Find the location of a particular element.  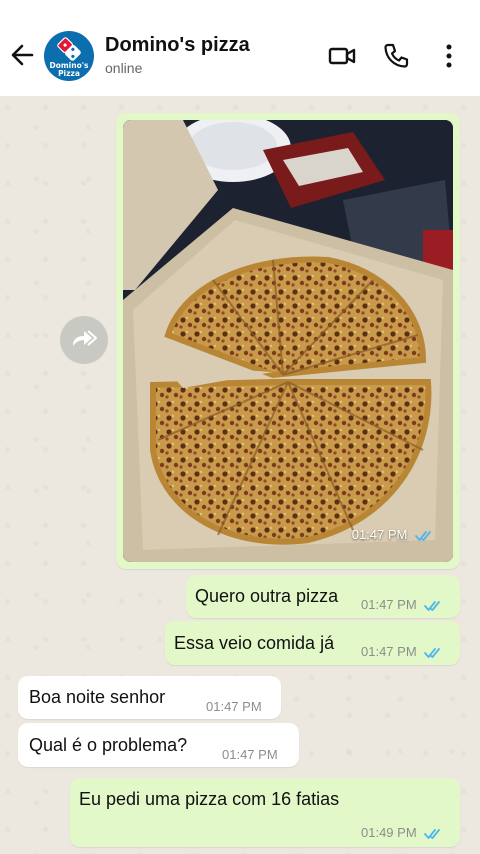

more-vert-icon is located at coordinates (449, 56).